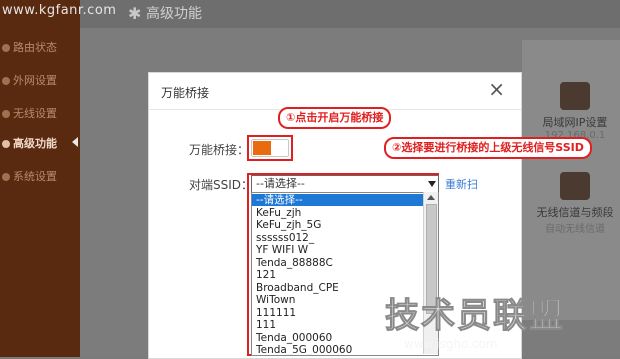 Image resolution: width=620 pixels, height=359 pixels. What do you see at coordinates (35, 80) in the screenshot?
I see `sidebar-item-label: 外网设置` at bounding box center [35, 80].